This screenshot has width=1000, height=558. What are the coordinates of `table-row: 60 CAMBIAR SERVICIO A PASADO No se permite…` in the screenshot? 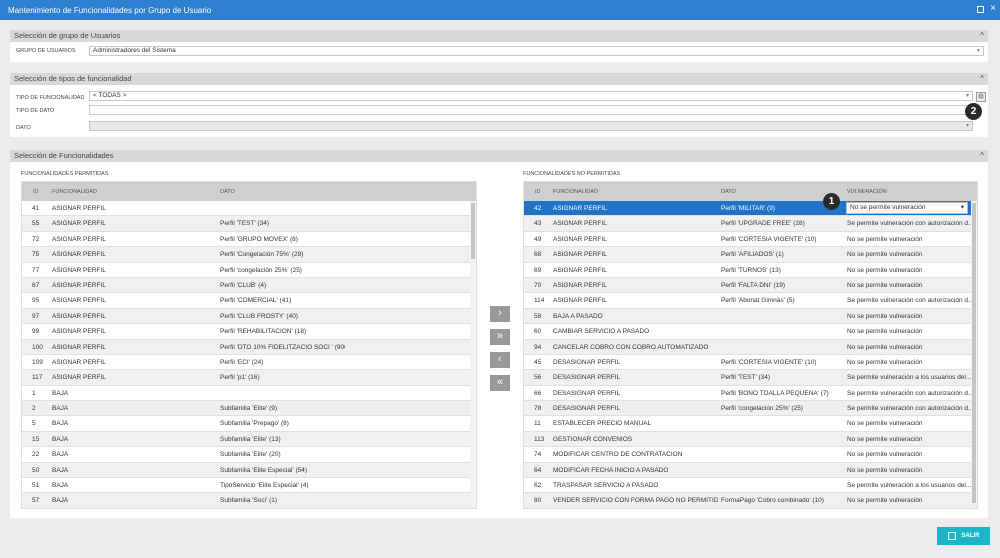 It's located at (750, 332).